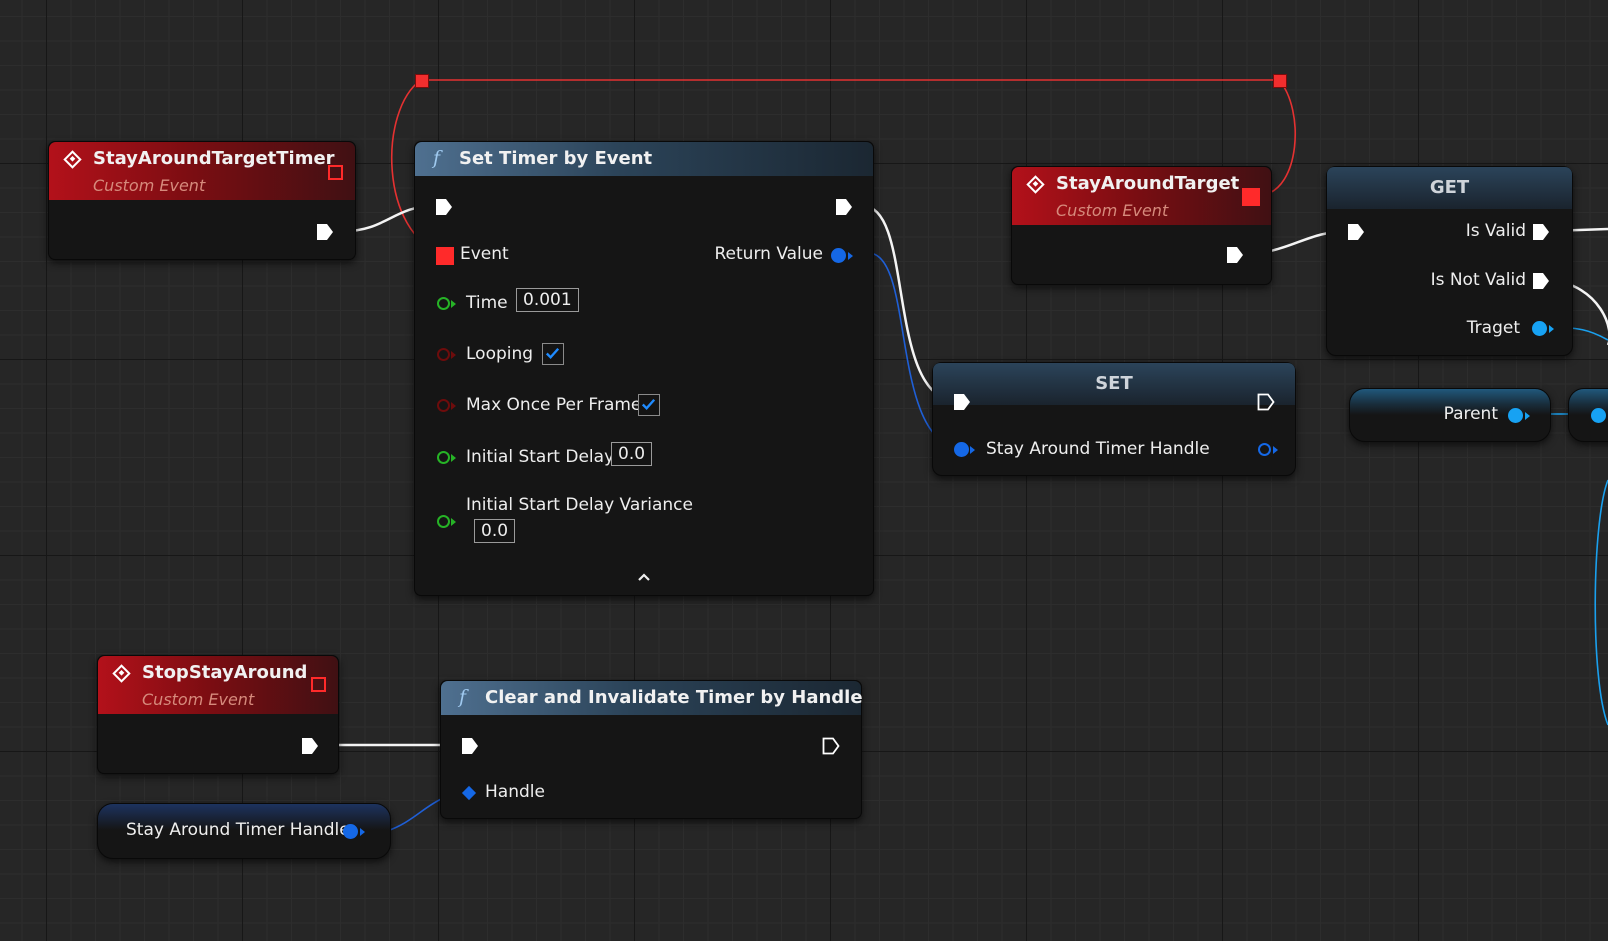 The image size is (1608, 941). What do you see at coordinates (443, 521) in the screenshot?
I see `initial-start-delay-variance-input-pin` at bounding box center [443, 521].